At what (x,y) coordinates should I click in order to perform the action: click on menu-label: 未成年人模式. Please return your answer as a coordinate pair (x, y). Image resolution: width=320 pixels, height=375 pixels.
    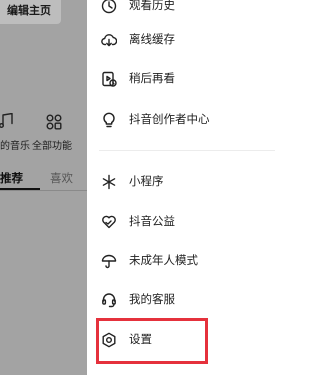
    Looking at the image, I should click on (163, 260).